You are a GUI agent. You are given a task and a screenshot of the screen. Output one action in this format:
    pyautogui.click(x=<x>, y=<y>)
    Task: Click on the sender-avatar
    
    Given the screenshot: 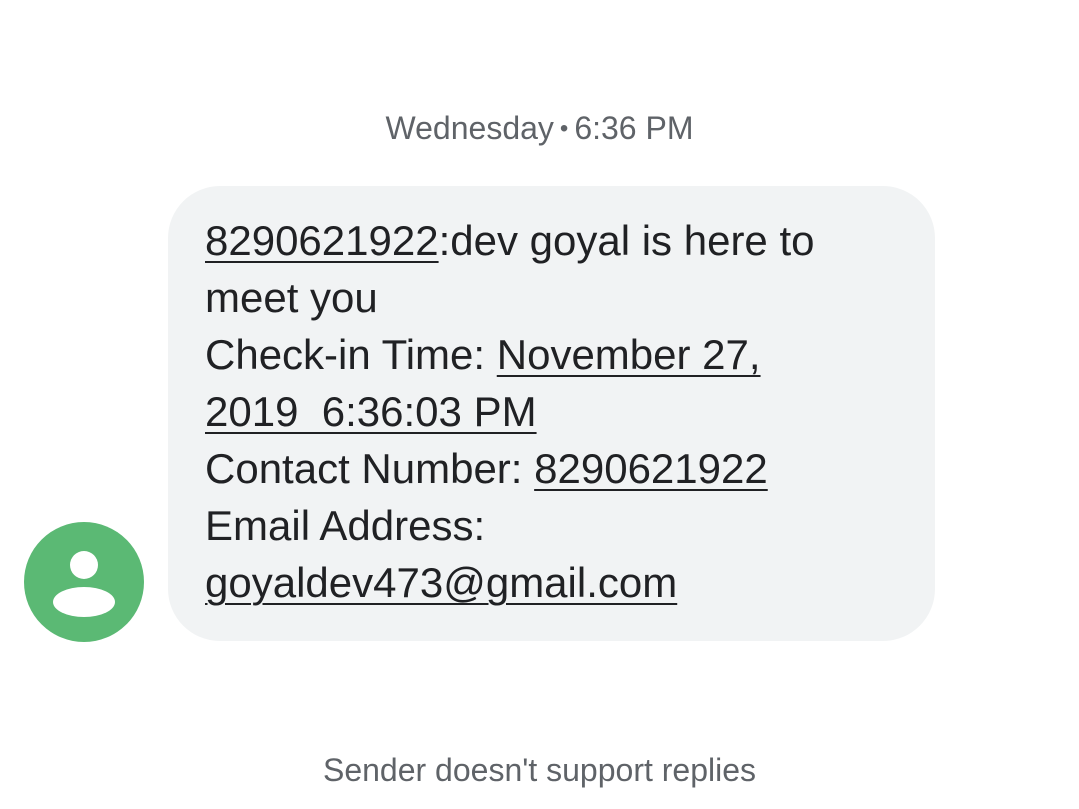 What is the action you would take?
    pyautogui.click(x=84, y=582)
    